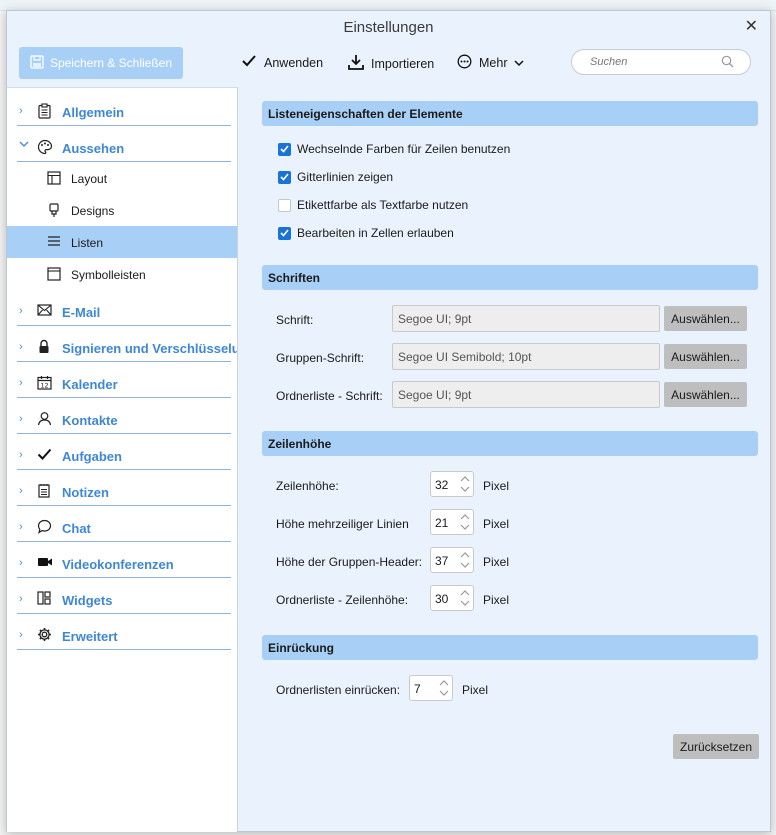  I want to click on sidebar-item-signieren: › Signieren und Verschlüsselu, so click(122, 348).